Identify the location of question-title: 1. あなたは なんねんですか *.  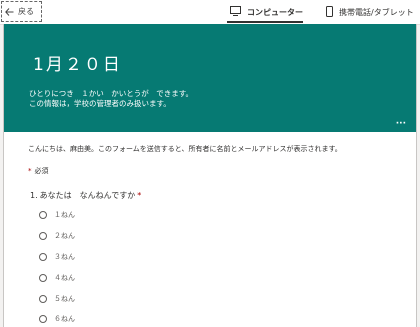
(85, 195).